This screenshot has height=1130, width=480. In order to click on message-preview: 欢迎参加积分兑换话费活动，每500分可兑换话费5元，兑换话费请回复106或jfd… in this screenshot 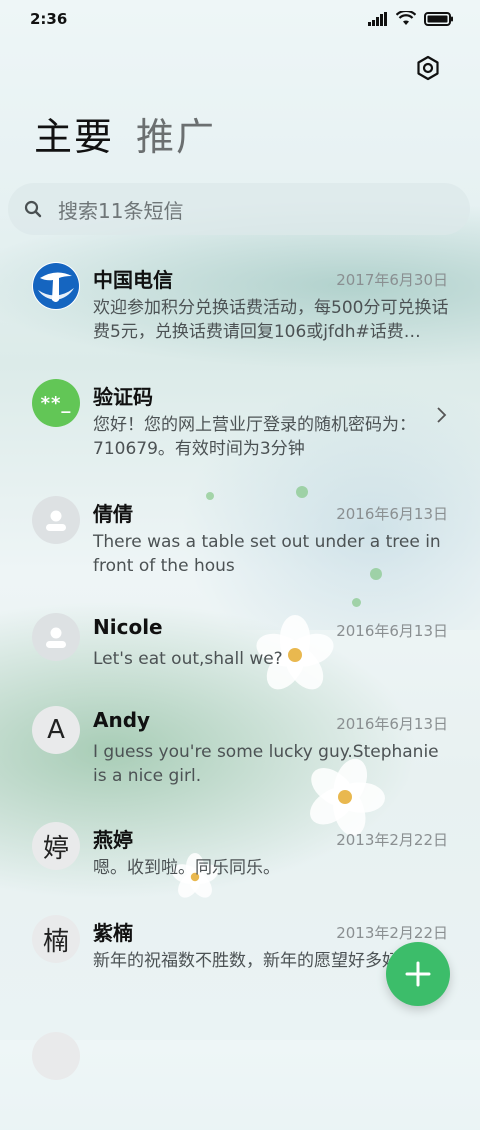, I will do `click(271, 320)`.